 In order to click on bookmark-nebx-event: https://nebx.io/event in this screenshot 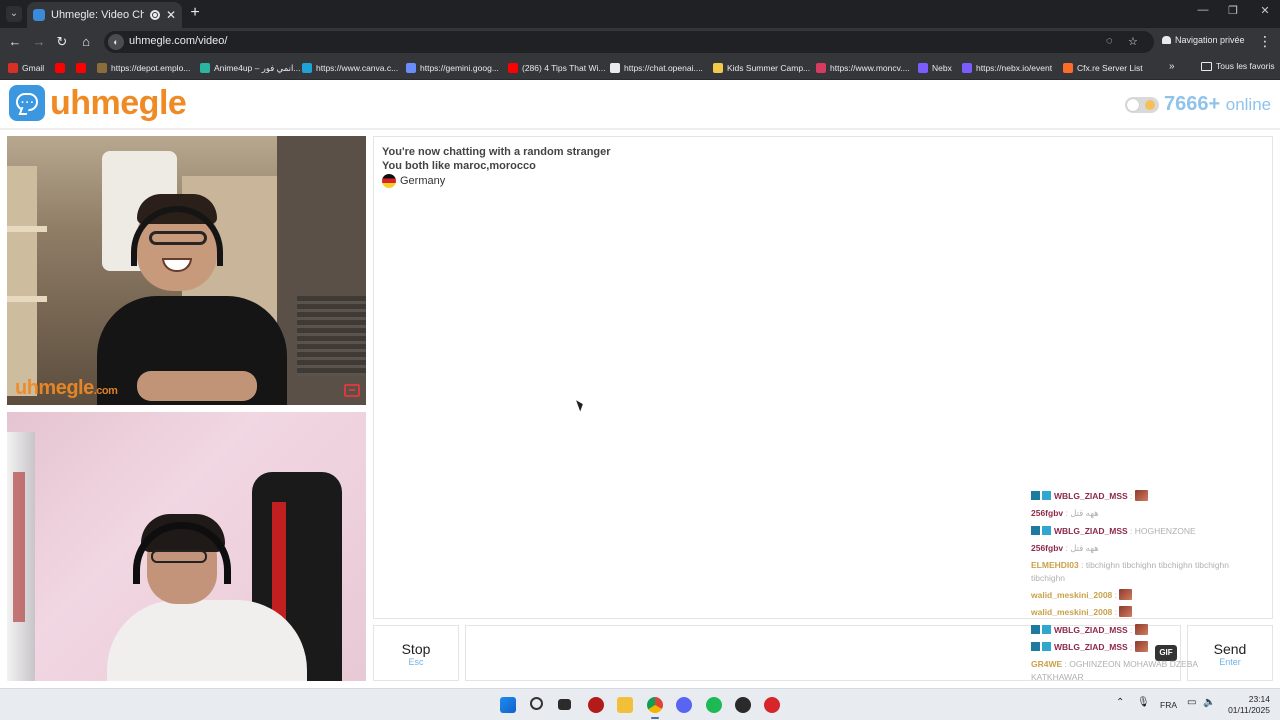, I will do `click(1007, 68)`.